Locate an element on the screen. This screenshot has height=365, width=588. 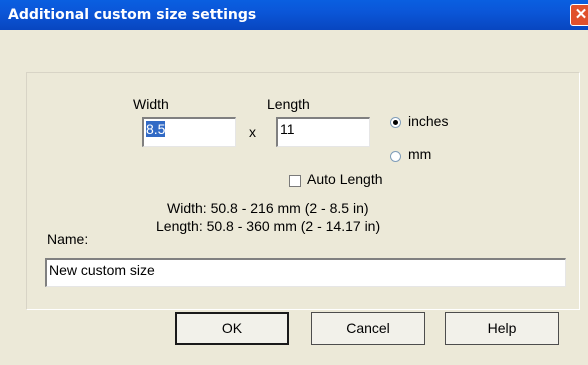
inches-radio is located at coordinates (395, 122).